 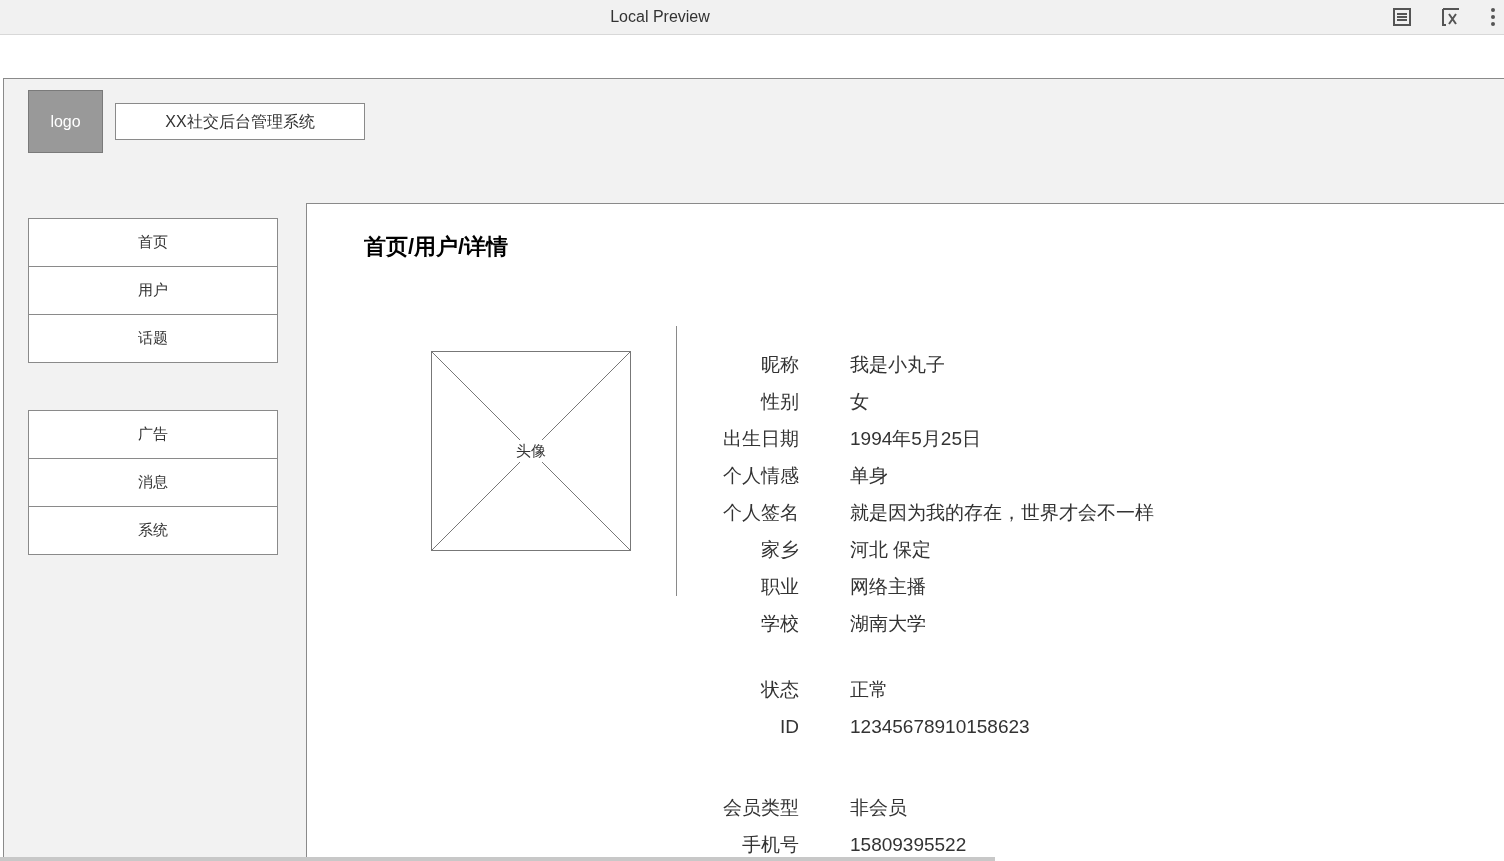 I want to click on system-name: XX社交后台管理系统, so click(x=240, y=121).